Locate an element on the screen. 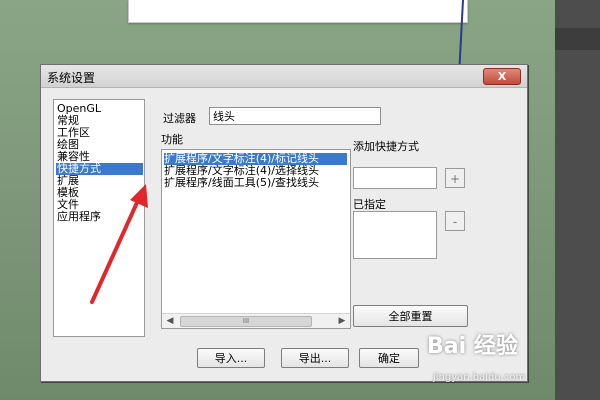 The image size is (600, 400). add-shortcut-label: 添加快捷方式 is located at coordinates (386, 146).